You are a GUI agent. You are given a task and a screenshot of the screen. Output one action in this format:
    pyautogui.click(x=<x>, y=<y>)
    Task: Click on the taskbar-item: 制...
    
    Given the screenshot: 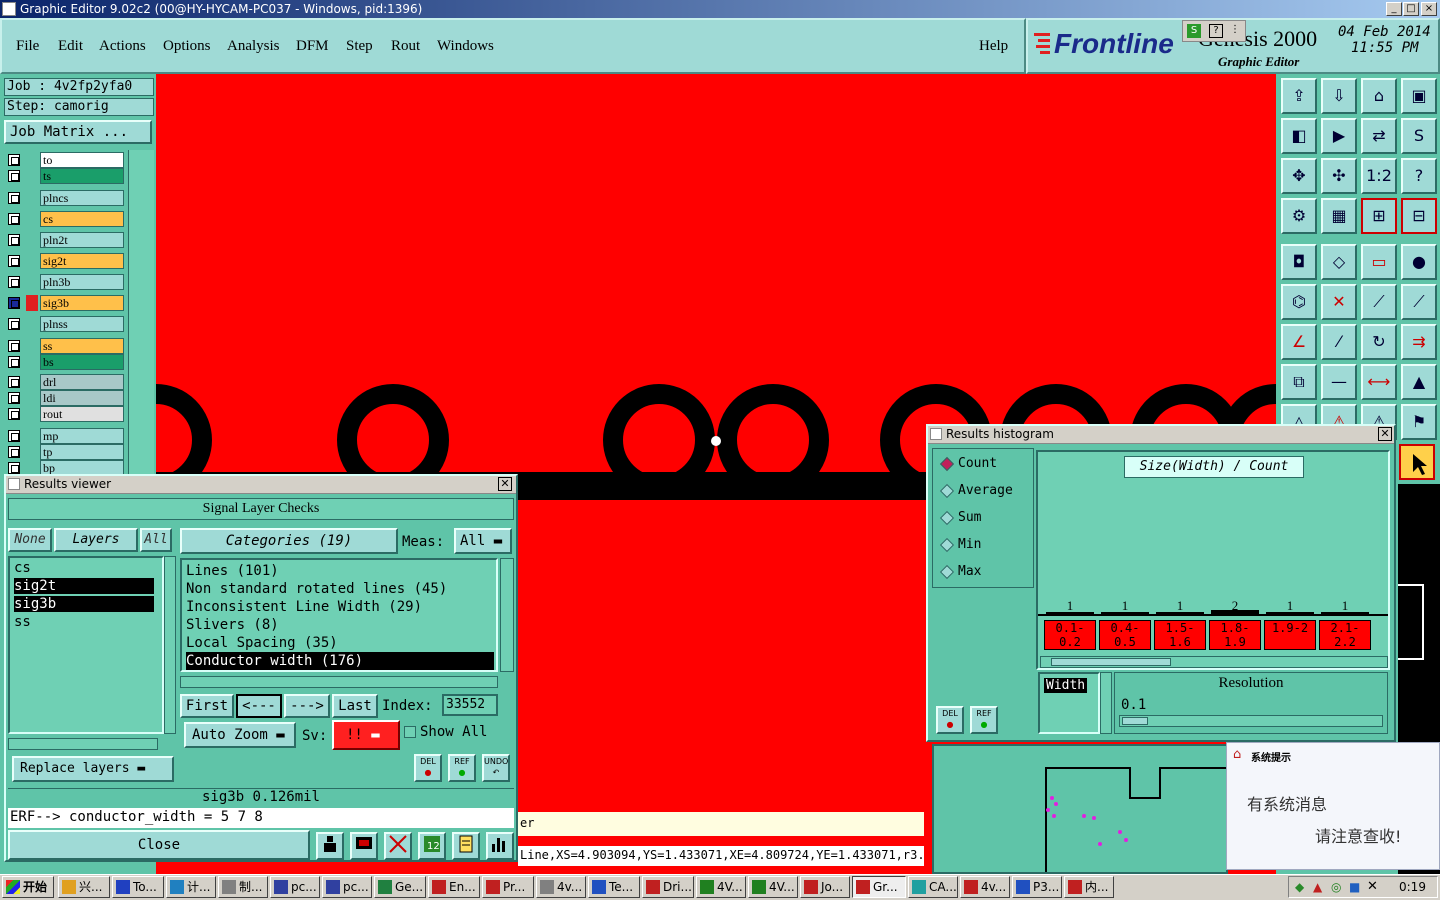 What is the action you would take?
    pyautogui.click(x=243, y=887)
    